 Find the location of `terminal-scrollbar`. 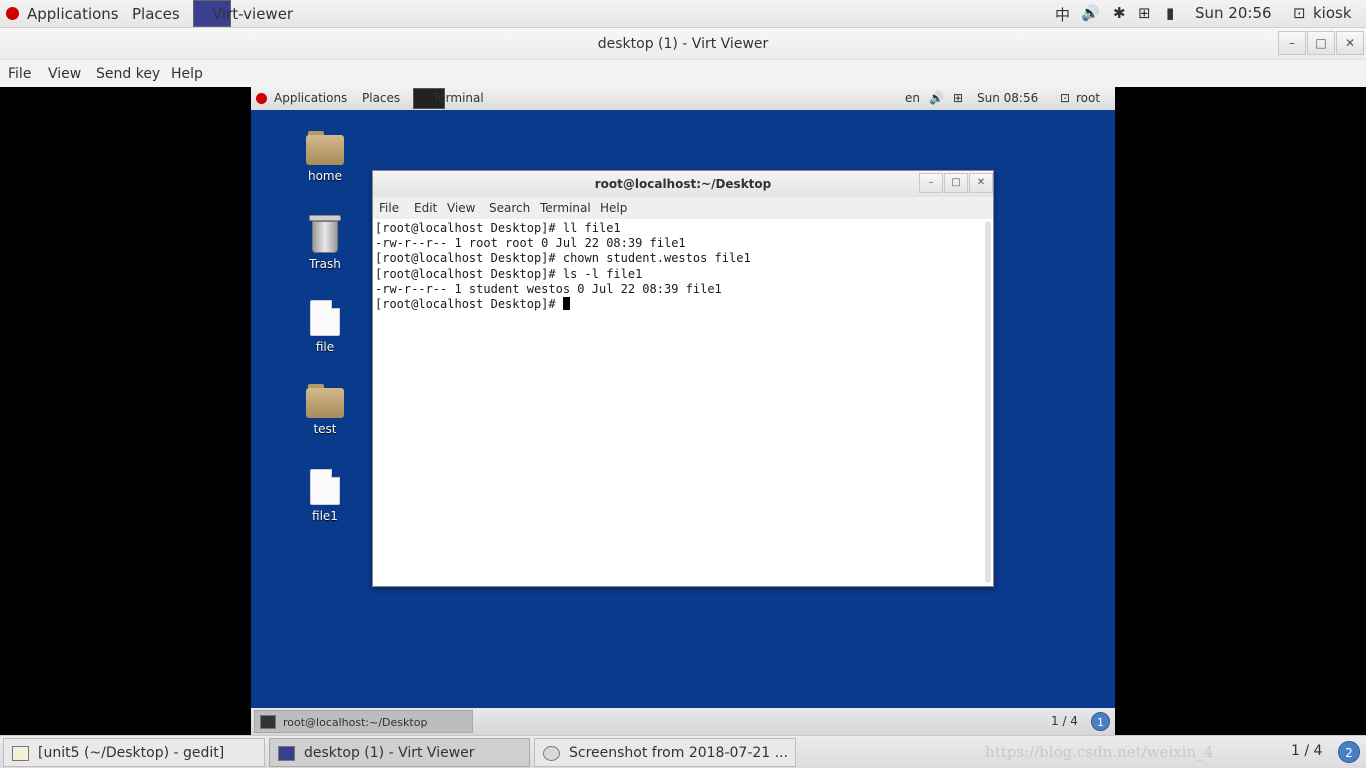

terminal-scrollbar is located at coordinates (988, 402).